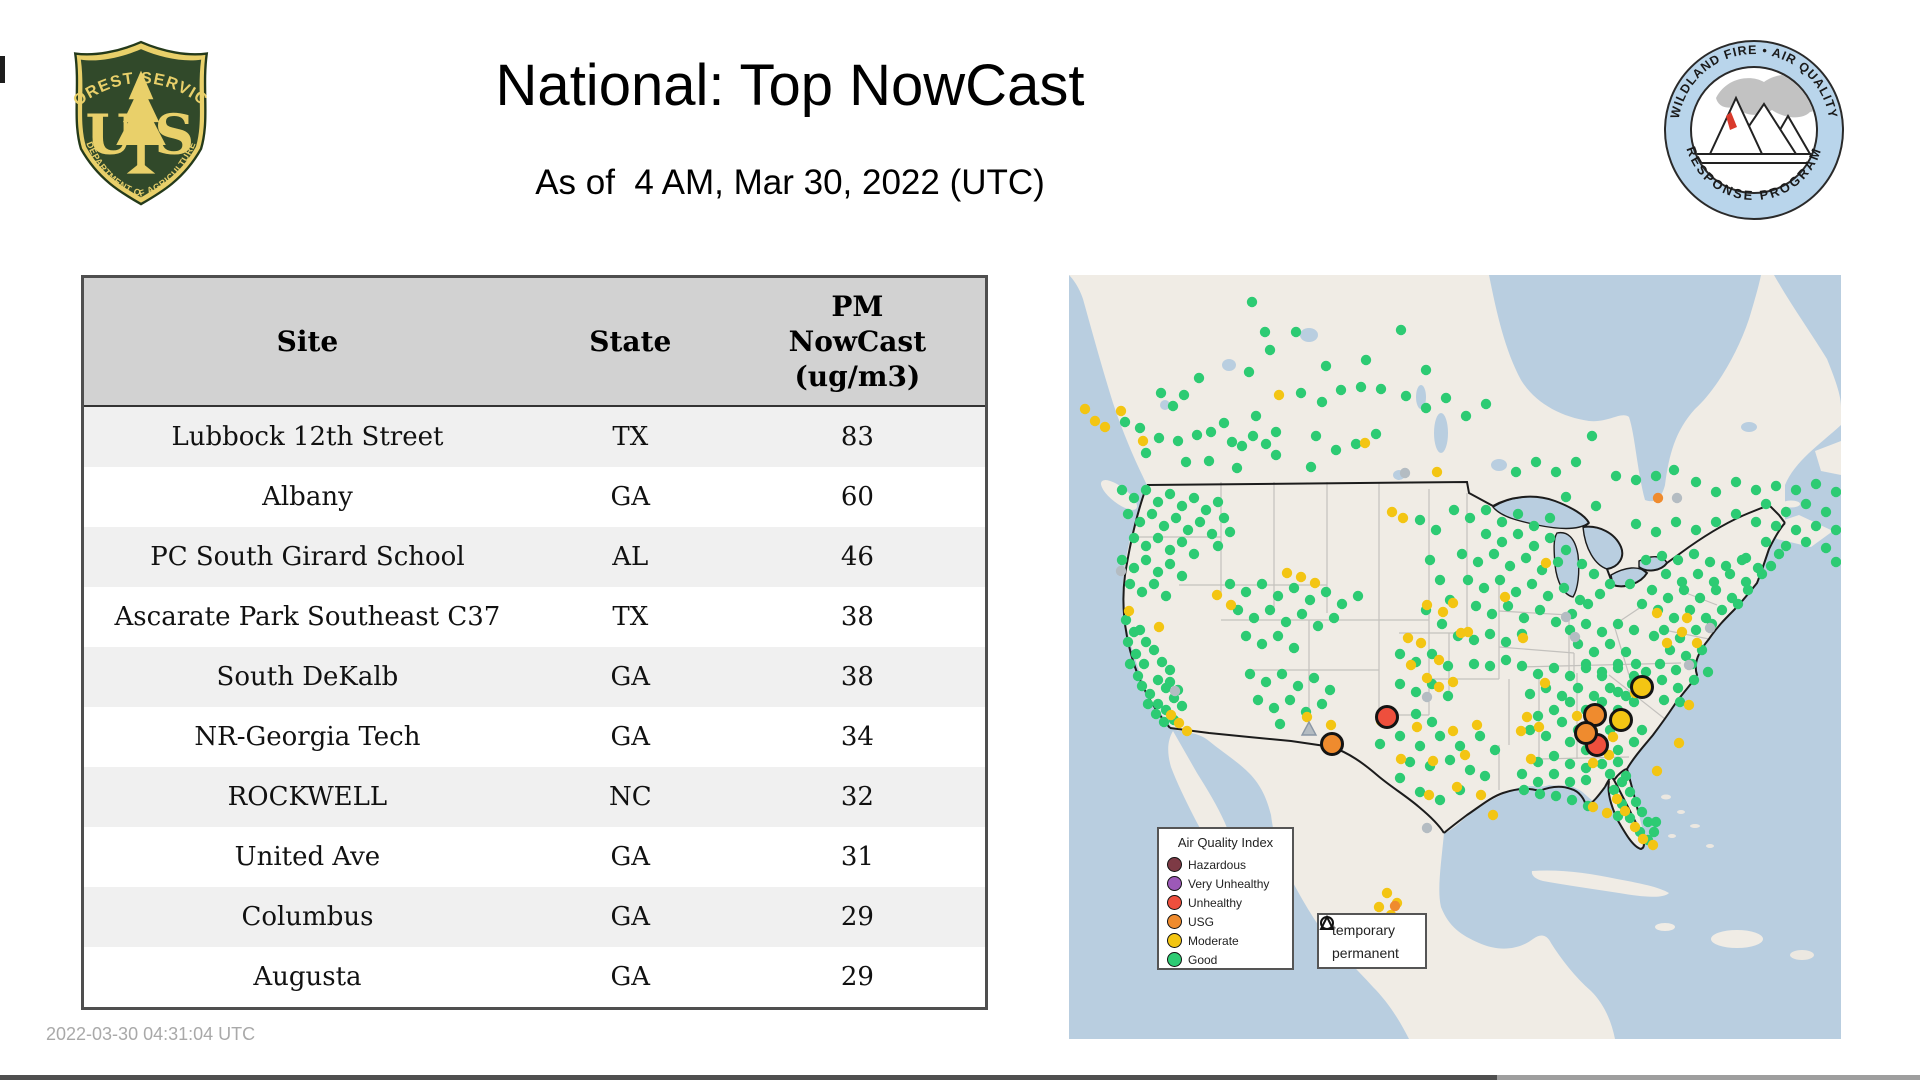  Describe the element at coordinates (1332, 744) in the screenshot. I see `top-site-ring-marker-usg` at that location.